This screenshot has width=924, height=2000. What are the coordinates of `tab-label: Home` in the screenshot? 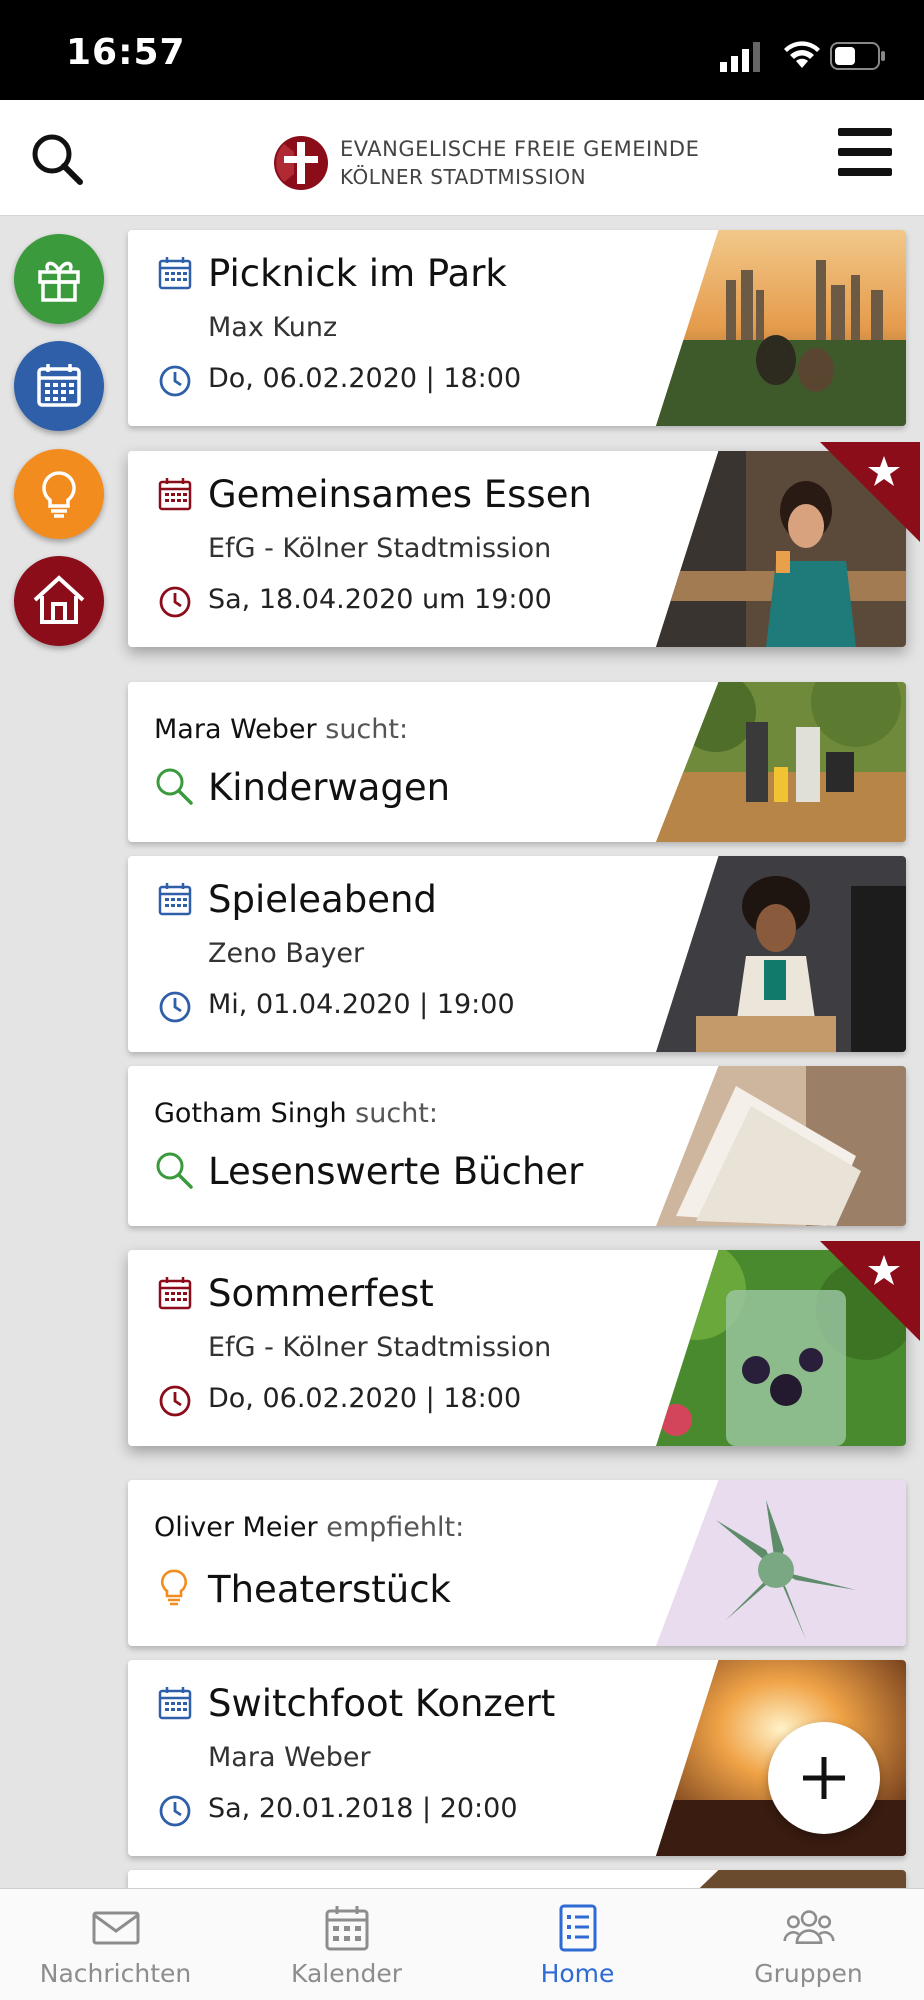 It's located at (577, 1973).